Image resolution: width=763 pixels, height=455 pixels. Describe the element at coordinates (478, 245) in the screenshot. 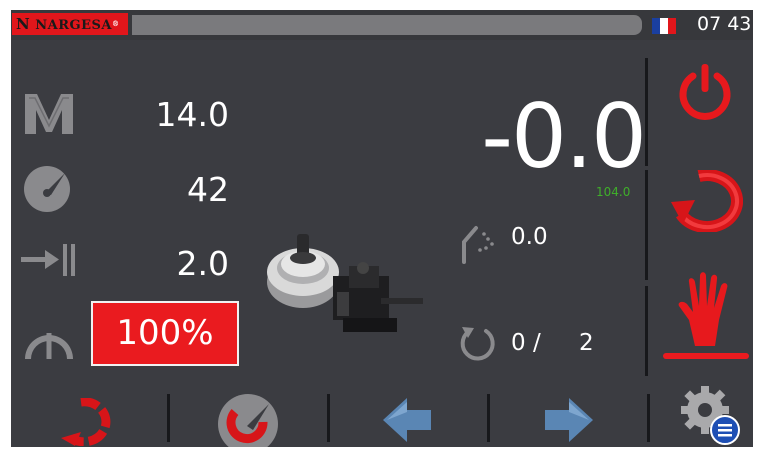

I see `springback-icon` at that location.